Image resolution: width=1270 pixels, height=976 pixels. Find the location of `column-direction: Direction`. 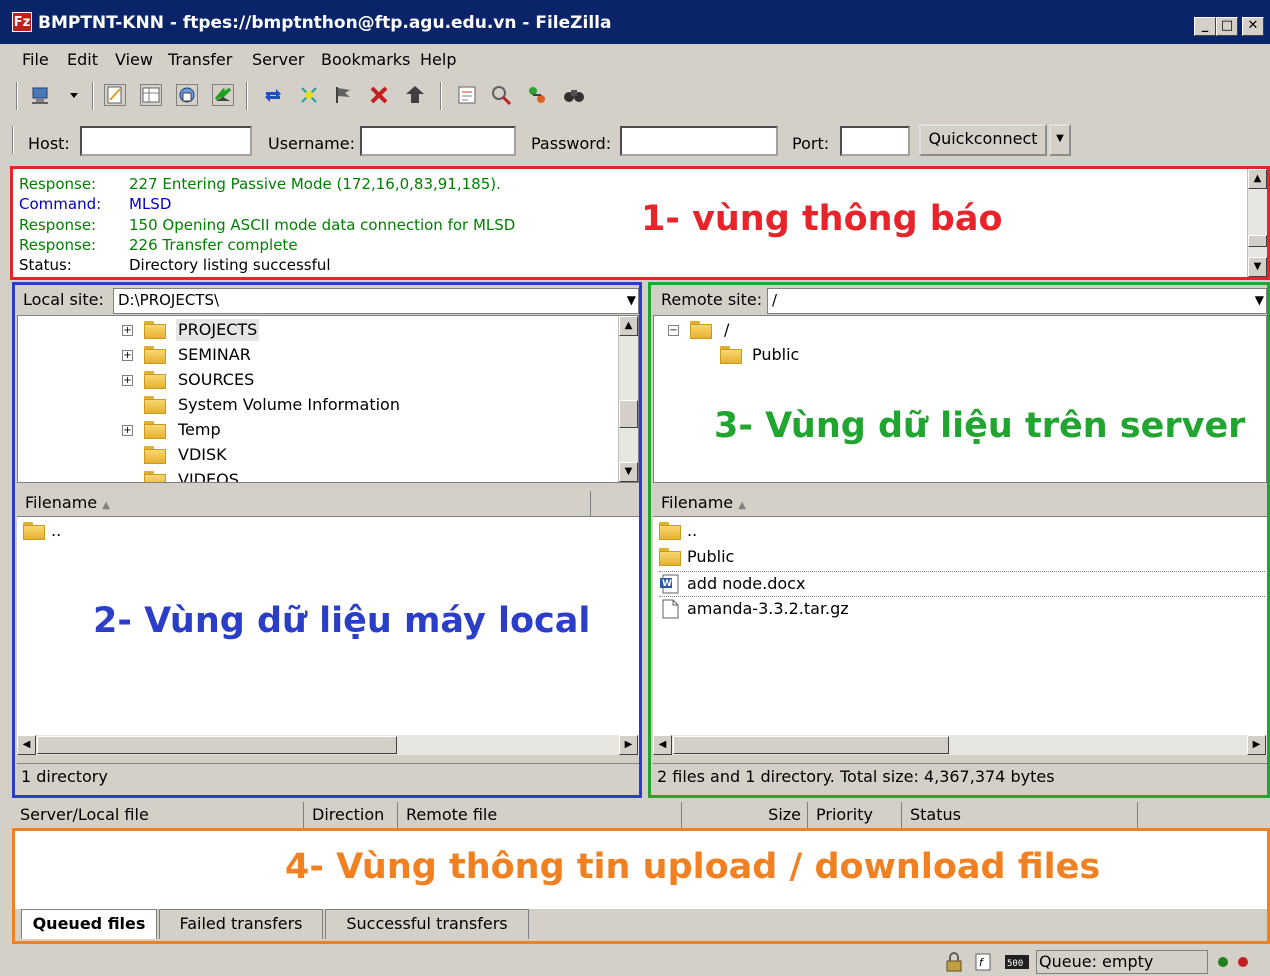

column-direction: Direction is located at coordinates (351, 815).